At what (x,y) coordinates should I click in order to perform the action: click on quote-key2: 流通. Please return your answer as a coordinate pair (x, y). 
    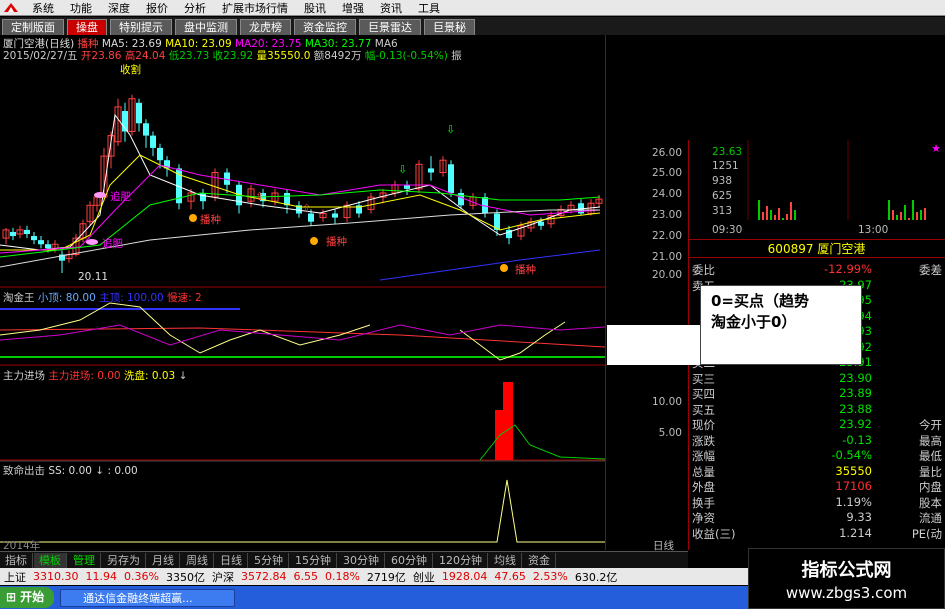
    Looking at the image, I should click on (930, 518).